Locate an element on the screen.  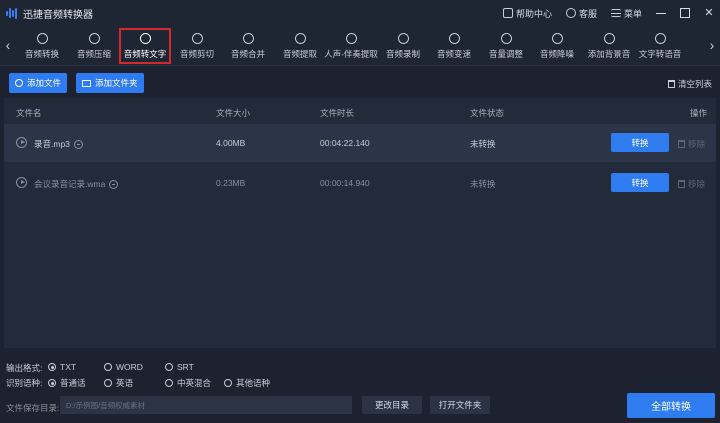
tool-10: 音频降噪 is located at coordinates (557, 46).